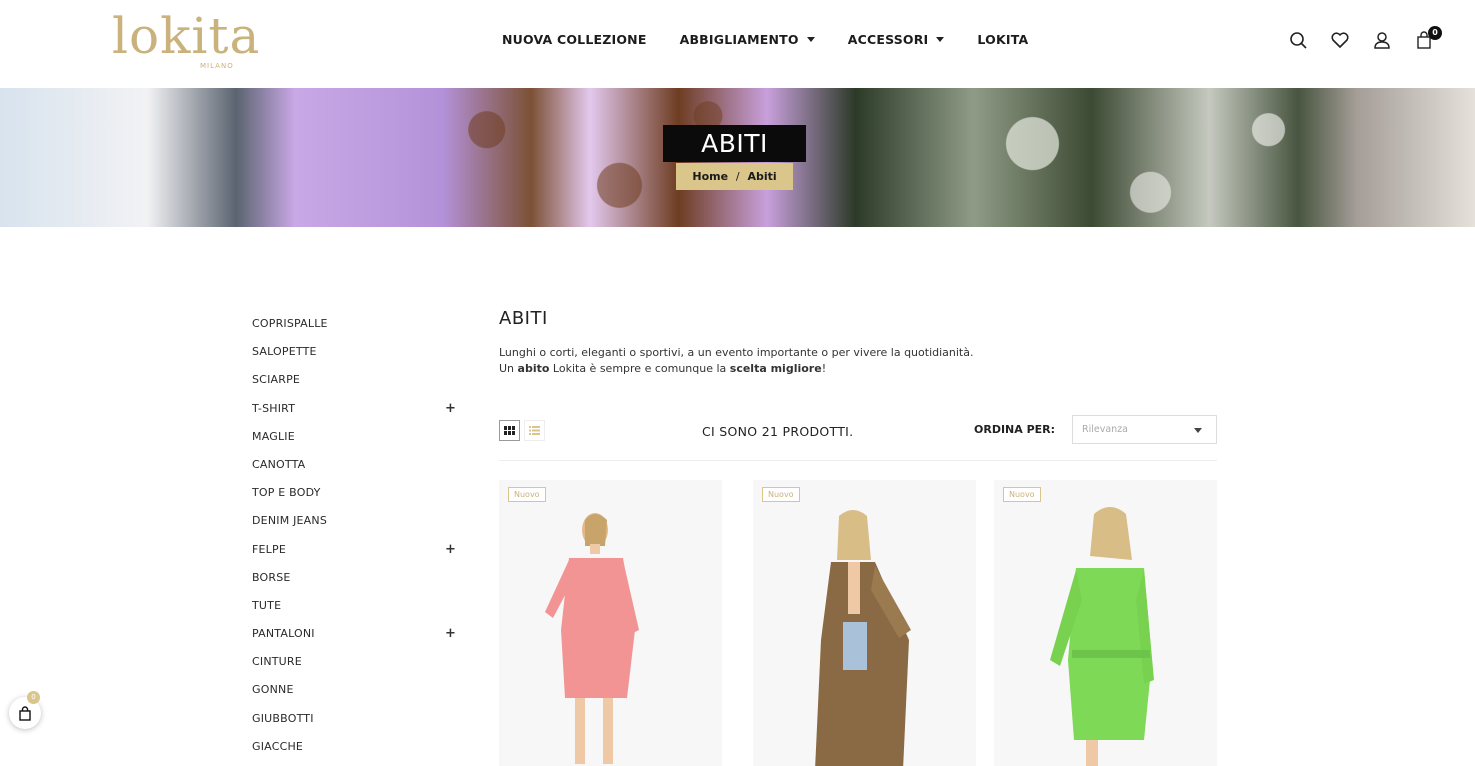 This screenshot has width=1475, height=766. I want to click on sidebar-category: COPRISPALLE, so click(357, 329).